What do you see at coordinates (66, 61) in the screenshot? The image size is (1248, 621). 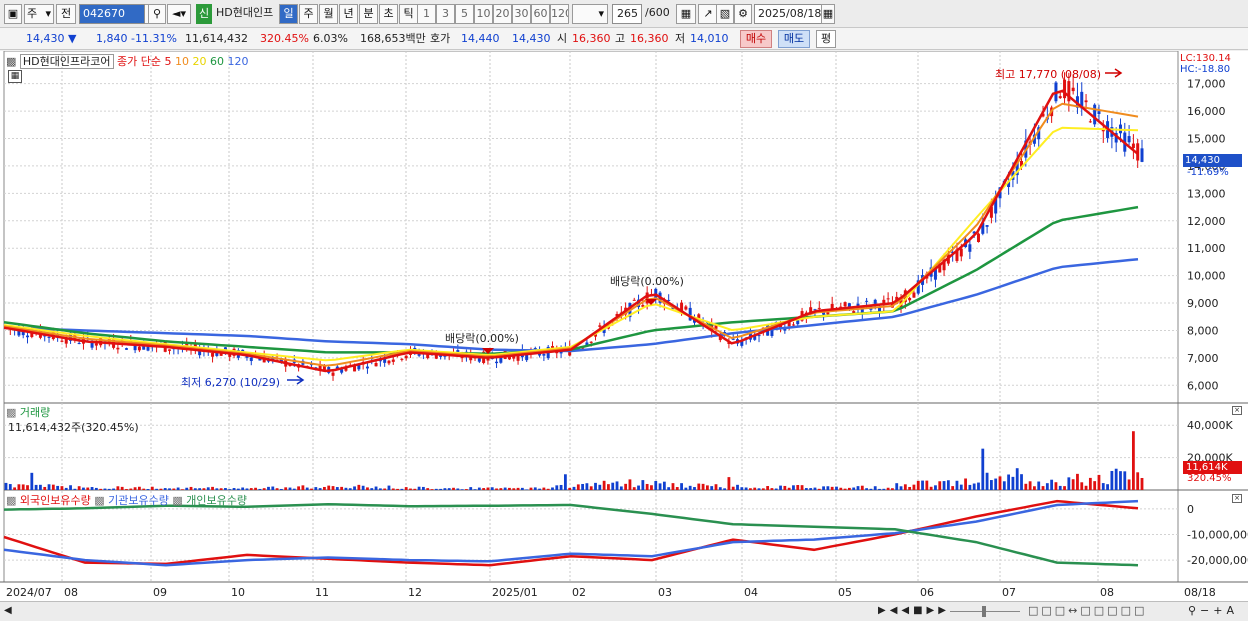 I see `legend-stock-name: HD현대인프라코어` at bounding box center [66, 61].